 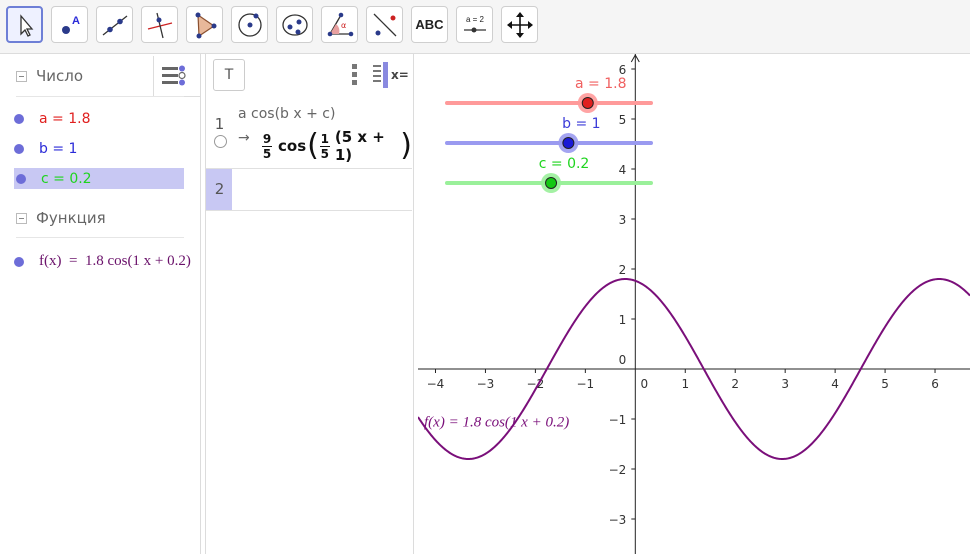 I want to click on close-paren: ), so click(x=406, y=145).